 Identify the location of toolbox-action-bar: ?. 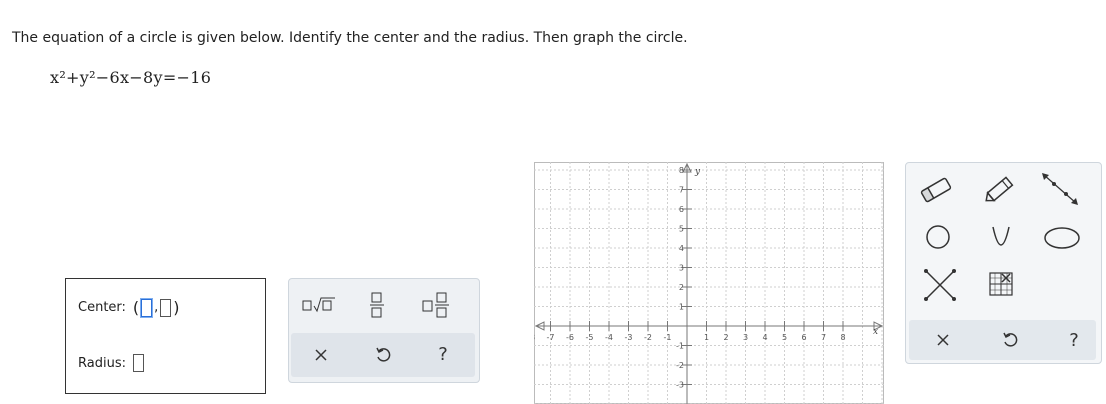
(1002, 340).